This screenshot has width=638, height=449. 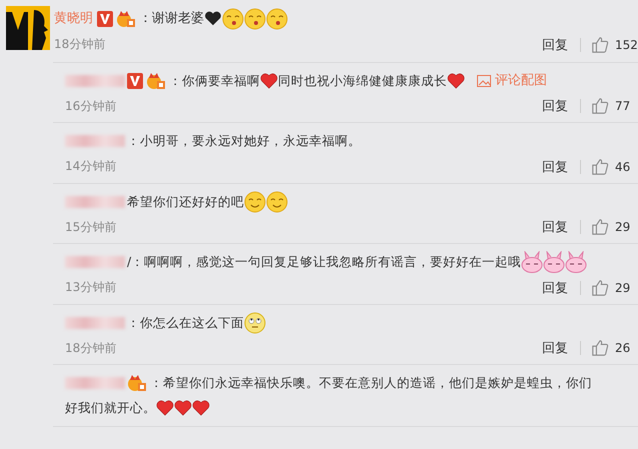 I want to click on like-count: 77, so click(x=622, y=106).